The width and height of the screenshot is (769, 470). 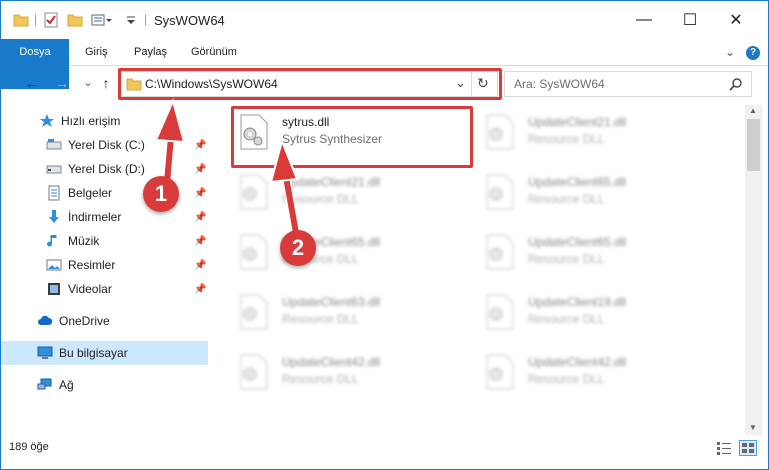 What do you see at coordinates (228, 171) in the screenshot?
I see `callout-arrows` at bounding box center [228, 171].